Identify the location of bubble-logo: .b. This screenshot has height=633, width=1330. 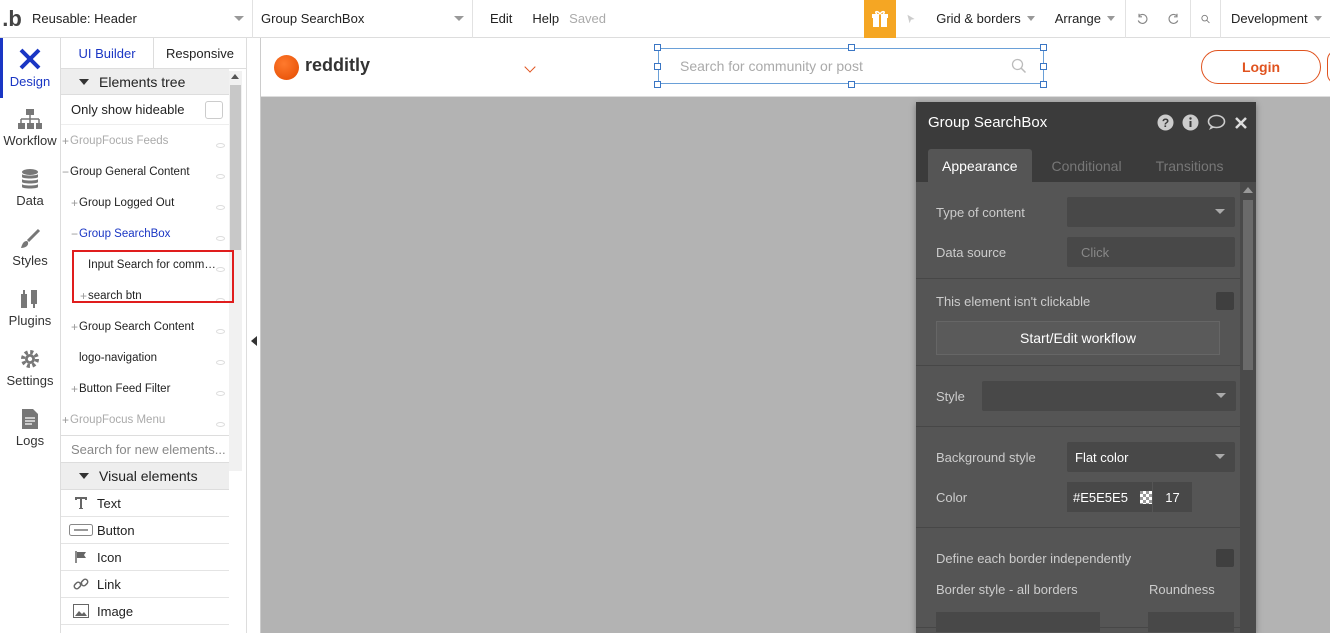
(12, 19).